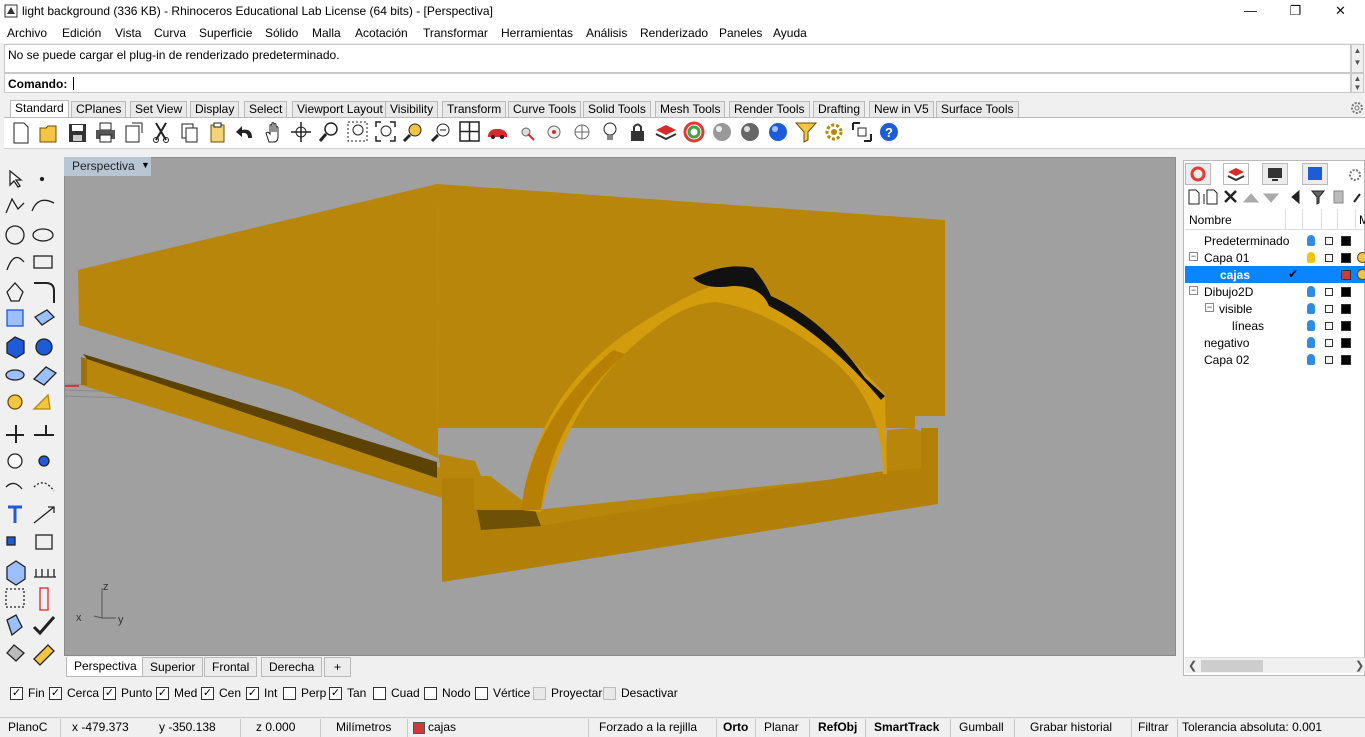 The height and width of the screenshot is (737, 1365). Describe the element at coordinates (740, 33) in the screenshot. I see `menu-paneles: Paneles` at that location.